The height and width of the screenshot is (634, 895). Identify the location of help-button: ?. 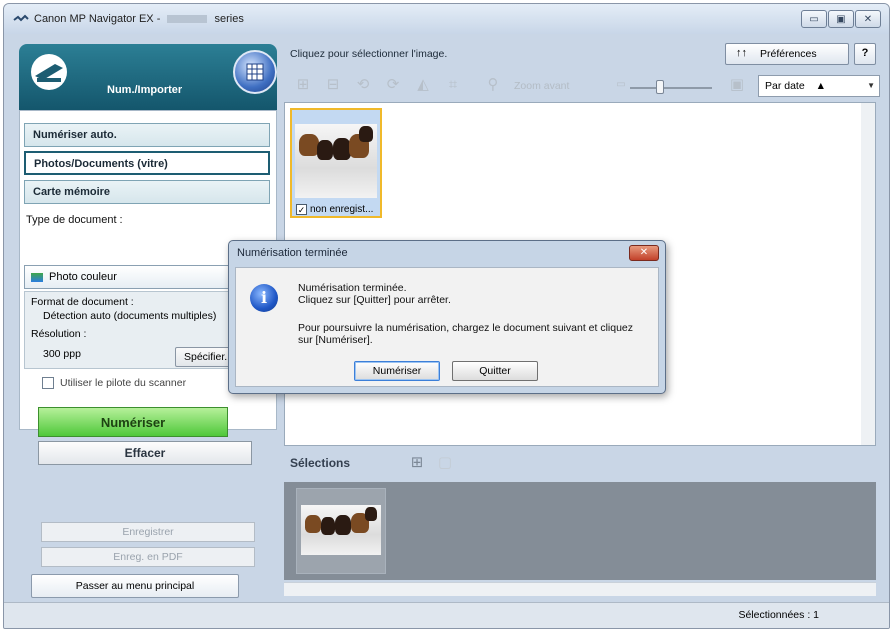
(865, 54).